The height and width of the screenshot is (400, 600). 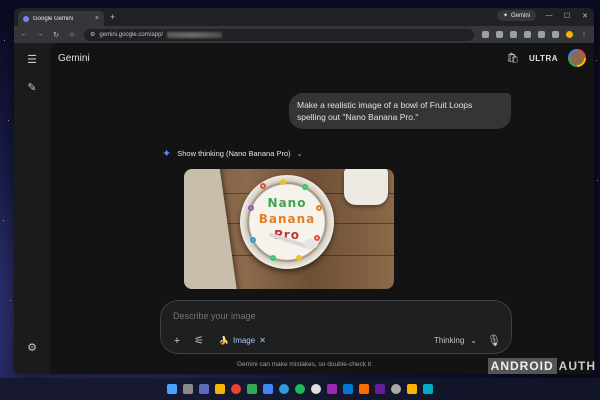 What do you see at coordinates (512, 58) in the screenshot?
I see `shopping-bag-icon: 🛍` at bounding box center [512, 58].